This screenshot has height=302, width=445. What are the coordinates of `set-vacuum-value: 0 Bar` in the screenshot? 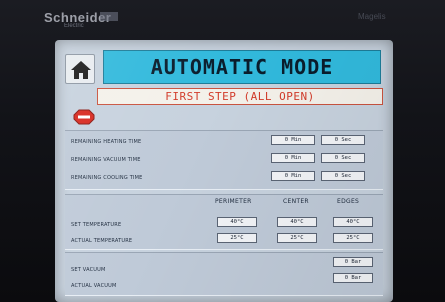 It's located at (353, 262).